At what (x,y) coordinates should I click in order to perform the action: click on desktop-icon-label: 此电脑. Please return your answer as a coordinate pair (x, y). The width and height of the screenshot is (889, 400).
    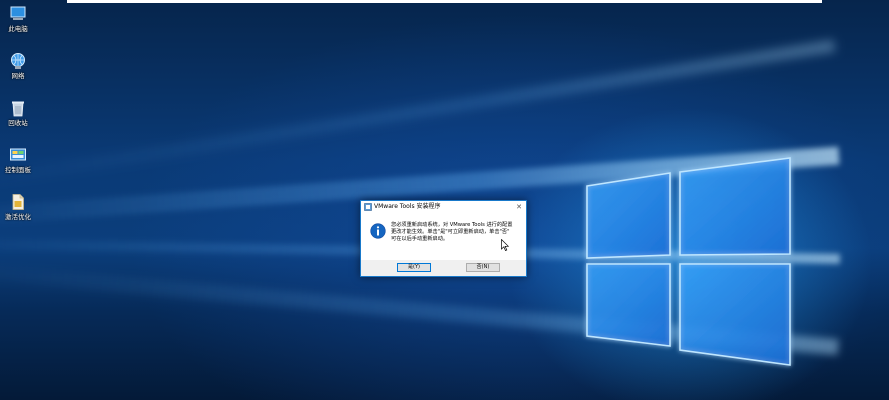
    Looking at the image, I should click on (18, 29).